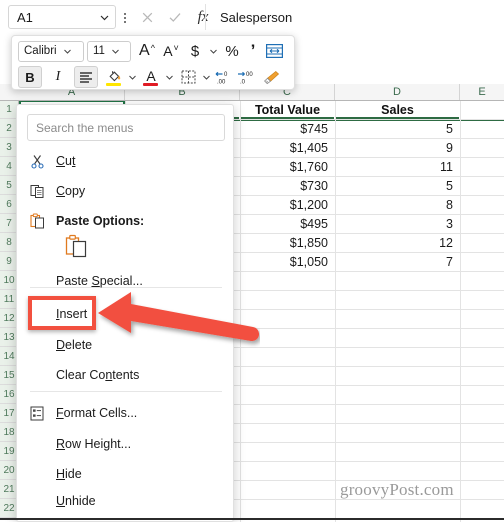 The width and height of the screenshot is (504, 522). Describe the element at coordinates (205, 17) in the screenshot. I see `formula-bar-divider` at that location.